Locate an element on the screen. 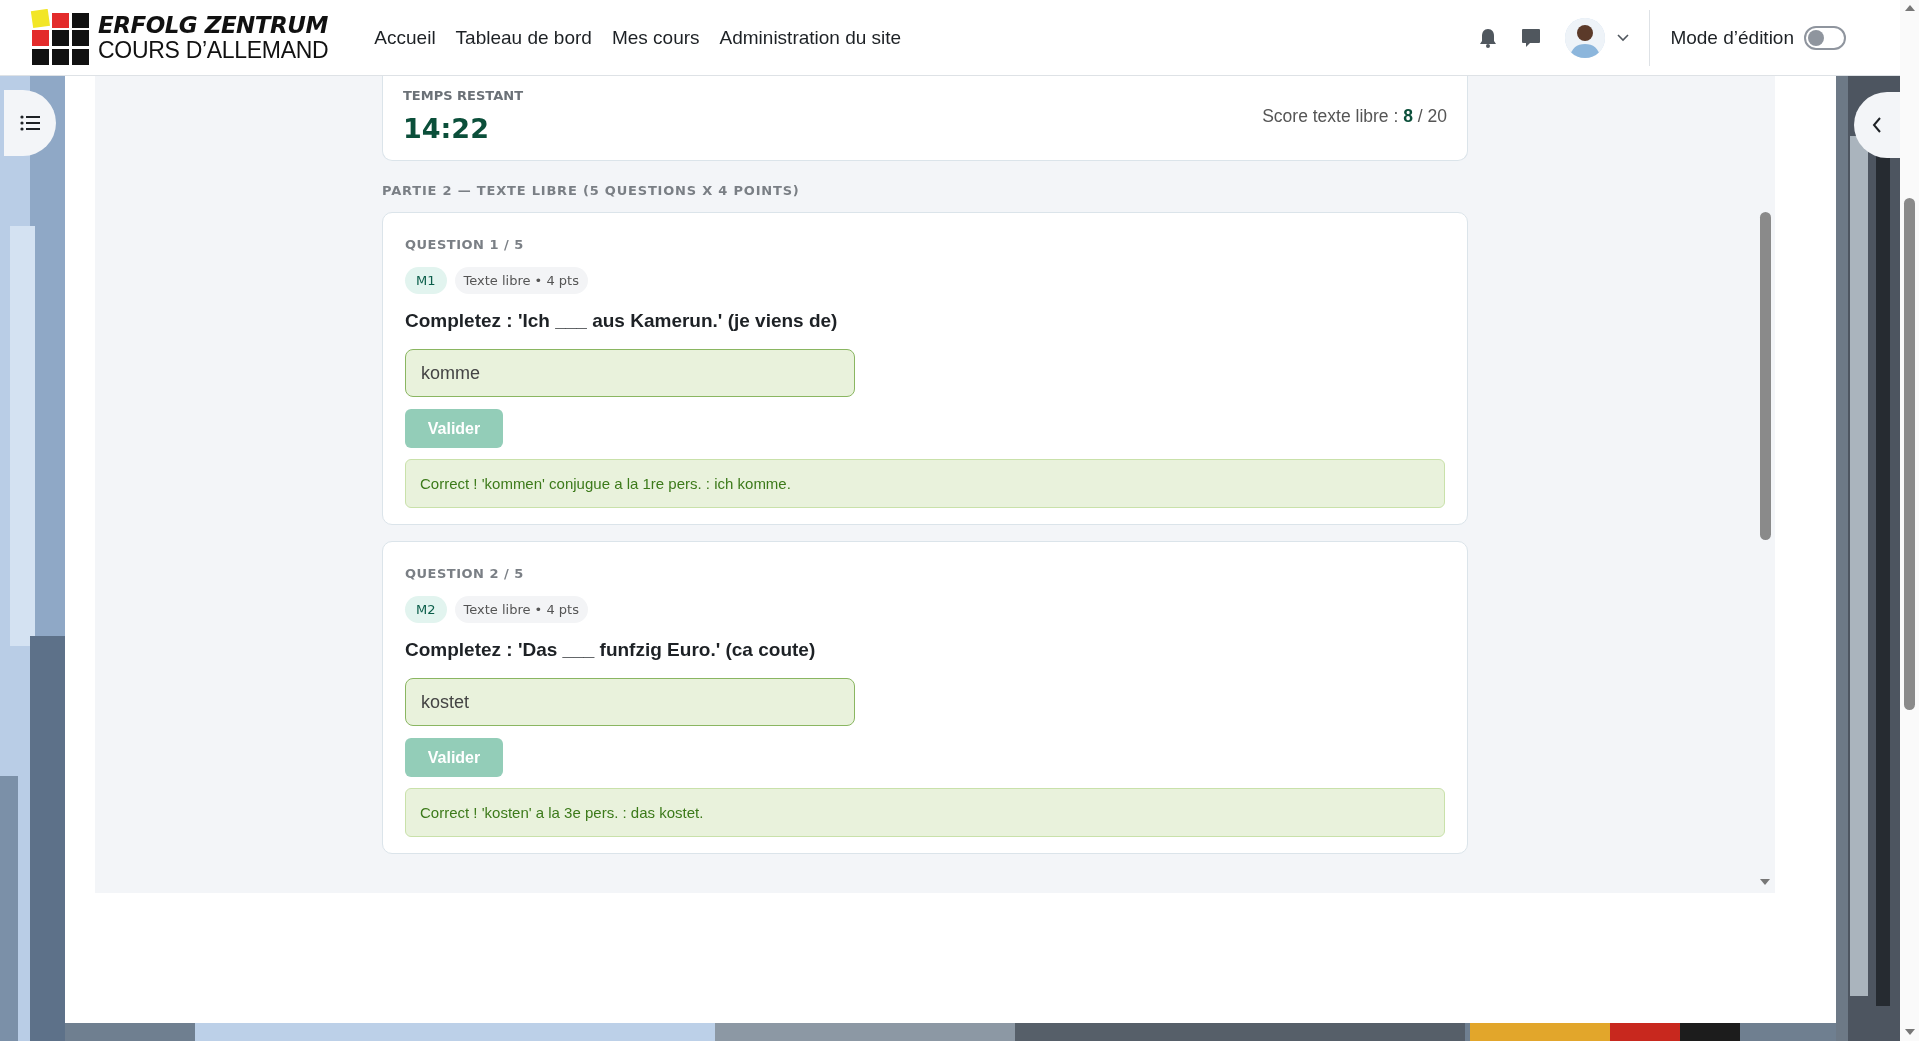 This screenshot has height=1041, width=1919. chevron-down-icon is located at coordinates (1623, 37).